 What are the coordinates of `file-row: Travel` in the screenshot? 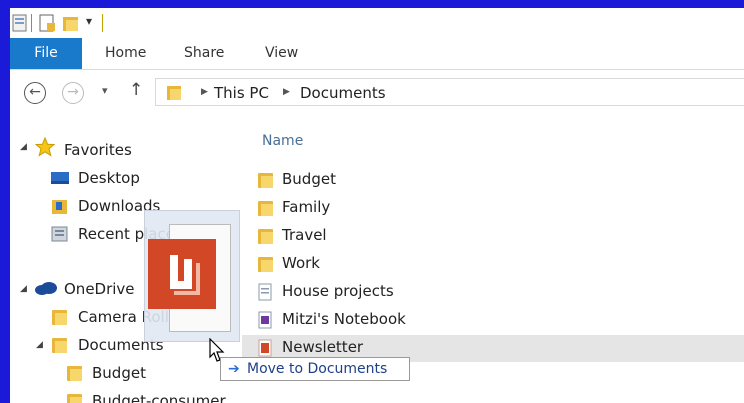 It's located at (493, 236).